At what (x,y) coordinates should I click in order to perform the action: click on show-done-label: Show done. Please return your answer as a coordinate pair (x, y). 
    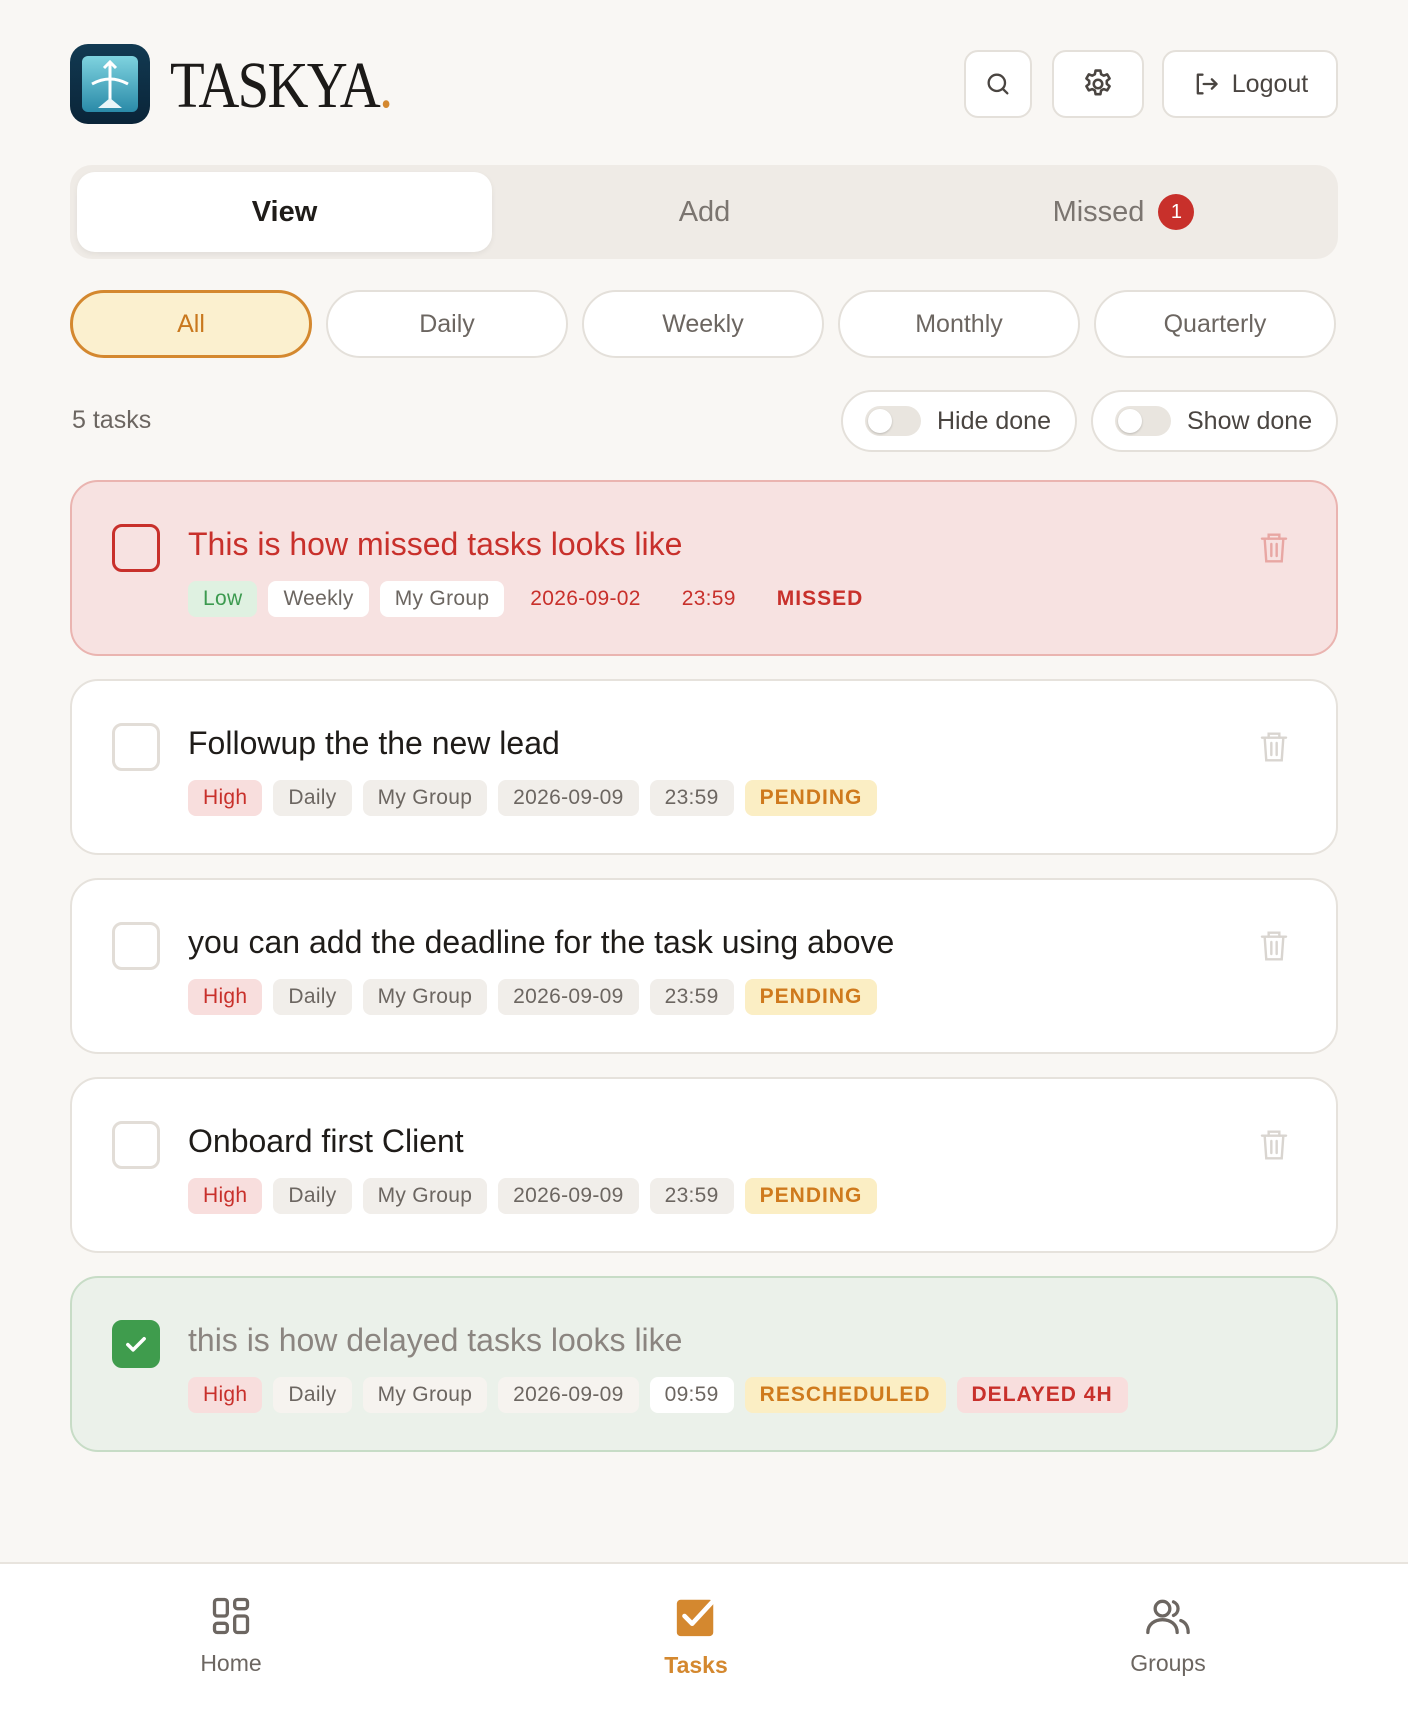
    Looking at the image, I should click on (1250, 420).